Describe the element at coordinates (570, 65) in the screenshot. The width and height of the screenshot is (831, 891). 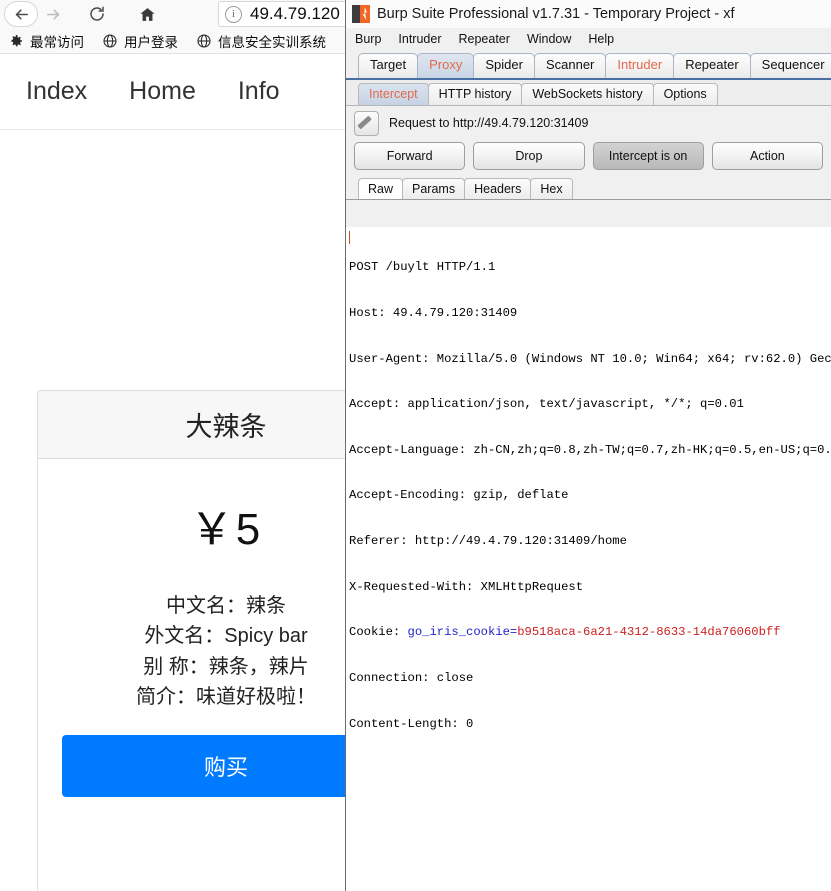
I see `tab-scanner: Scanner` at that location.